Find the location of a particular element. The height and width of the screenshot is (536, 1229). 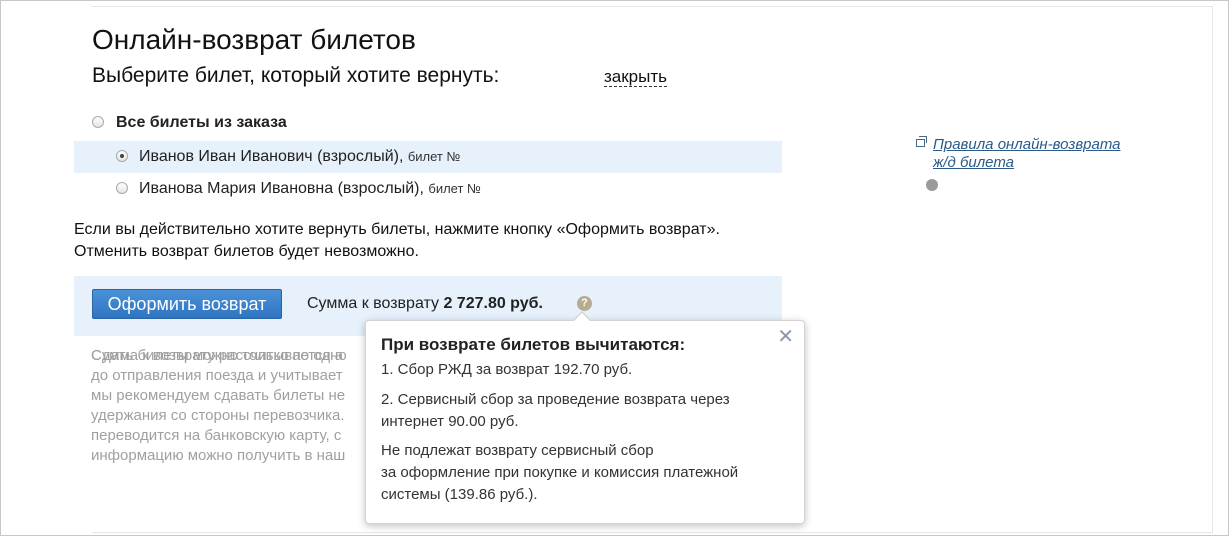

page-subtitle: Выберите билет, который хотите вернуть: is located at coordinates (296, 75).